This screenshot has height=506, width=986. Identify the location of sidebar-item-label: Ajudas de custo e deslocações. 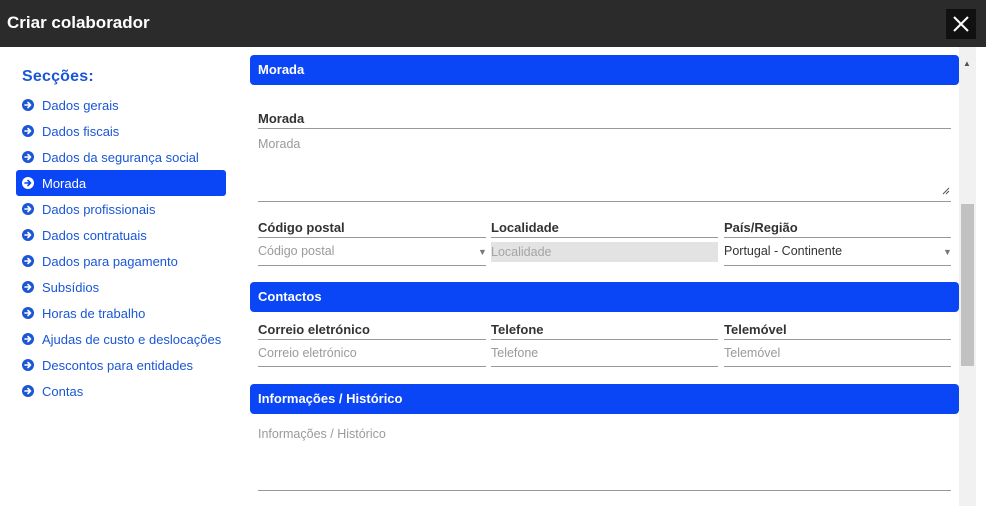
(132, 339).